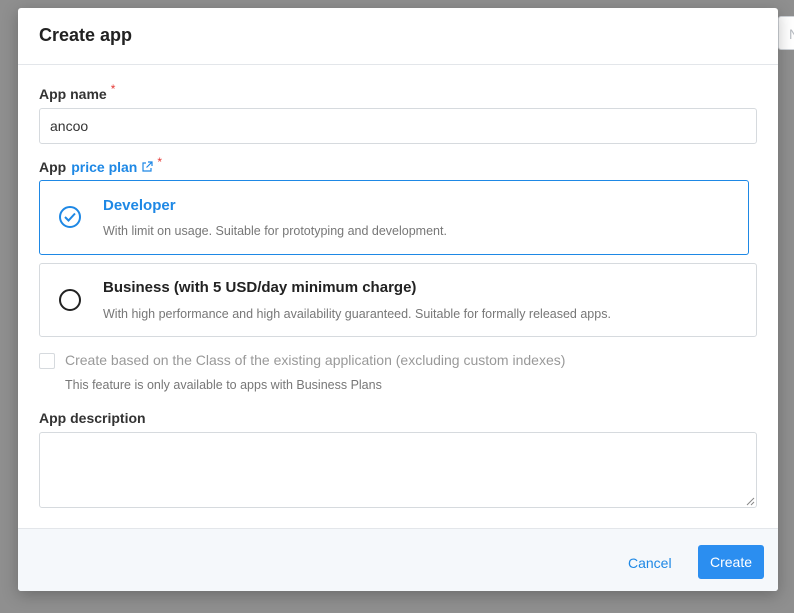 This screenshot has width=794, height=613. I want to click on dialog-title: Create app, so click(86, 35).